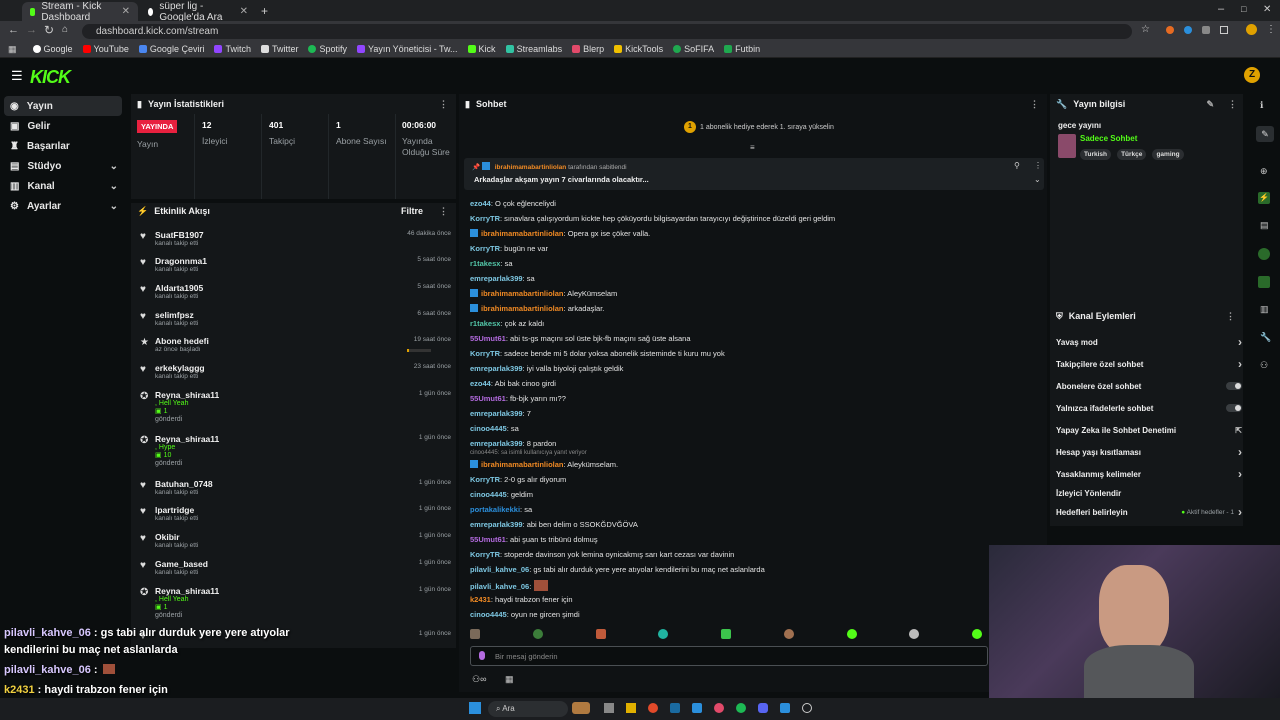 This screenshot has width=1280, height=720. What do you see at coordinates (513, 383) in the screenshot?
I see `chat-message: ezo44: Abi bak cinoo girdi` at bounding box center [513, 383].